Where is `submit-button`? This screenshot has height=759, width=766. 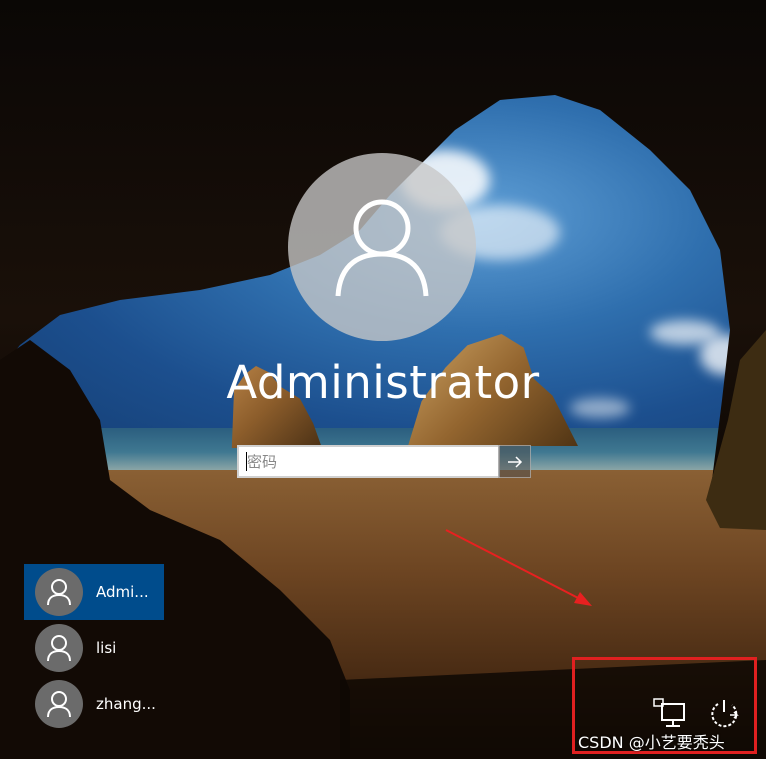
submit-button is located at coordinates (514, 461).